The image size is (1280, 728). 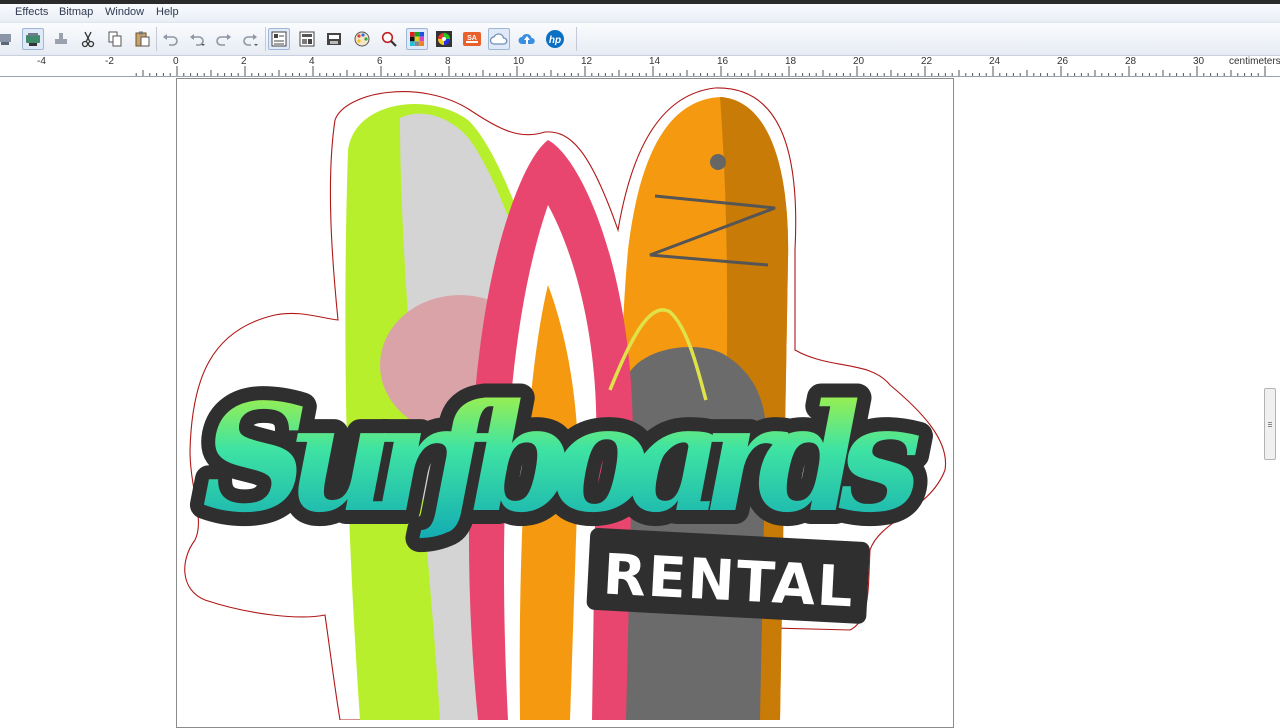 I want to click on rental-badge: RENTAL, so click(x=728, y=576).